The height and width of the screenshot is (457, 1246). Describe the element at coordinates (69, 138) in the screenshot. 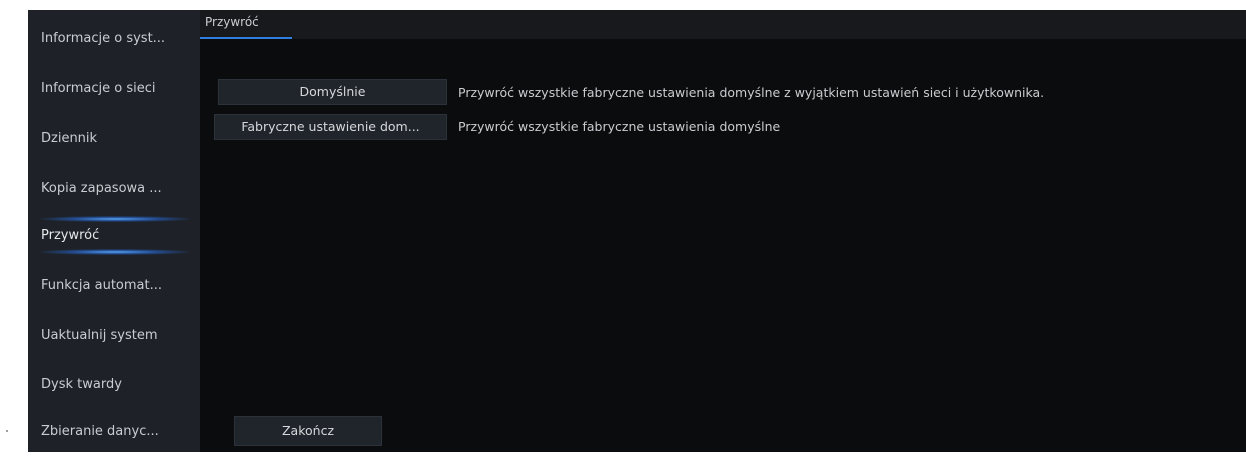

I see `sidebar-item-label: Dziennik` at that location.